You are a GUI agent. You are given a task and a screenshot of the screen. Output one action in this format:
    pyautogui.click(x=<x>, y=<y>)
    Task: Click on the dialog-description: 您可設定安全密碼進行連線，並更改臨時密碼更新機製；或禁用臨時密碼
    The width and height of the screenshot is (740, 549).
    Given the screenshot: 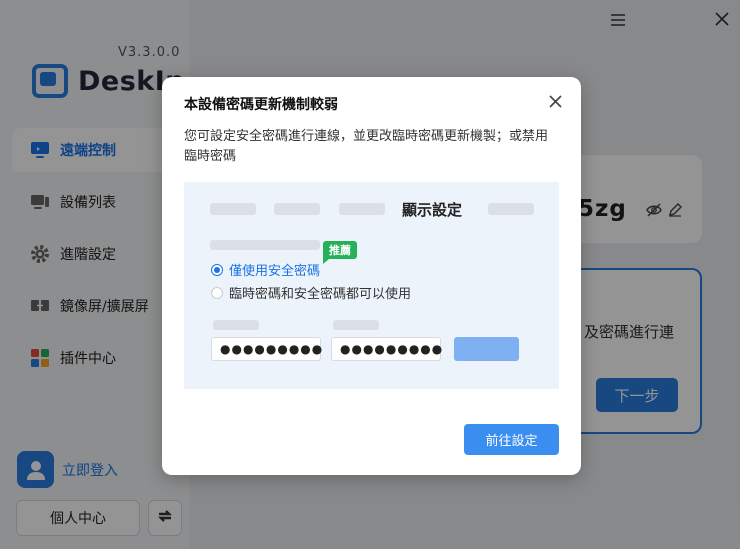 What is the action you would take?
    pyautogui.click(x=366, y=146)
    